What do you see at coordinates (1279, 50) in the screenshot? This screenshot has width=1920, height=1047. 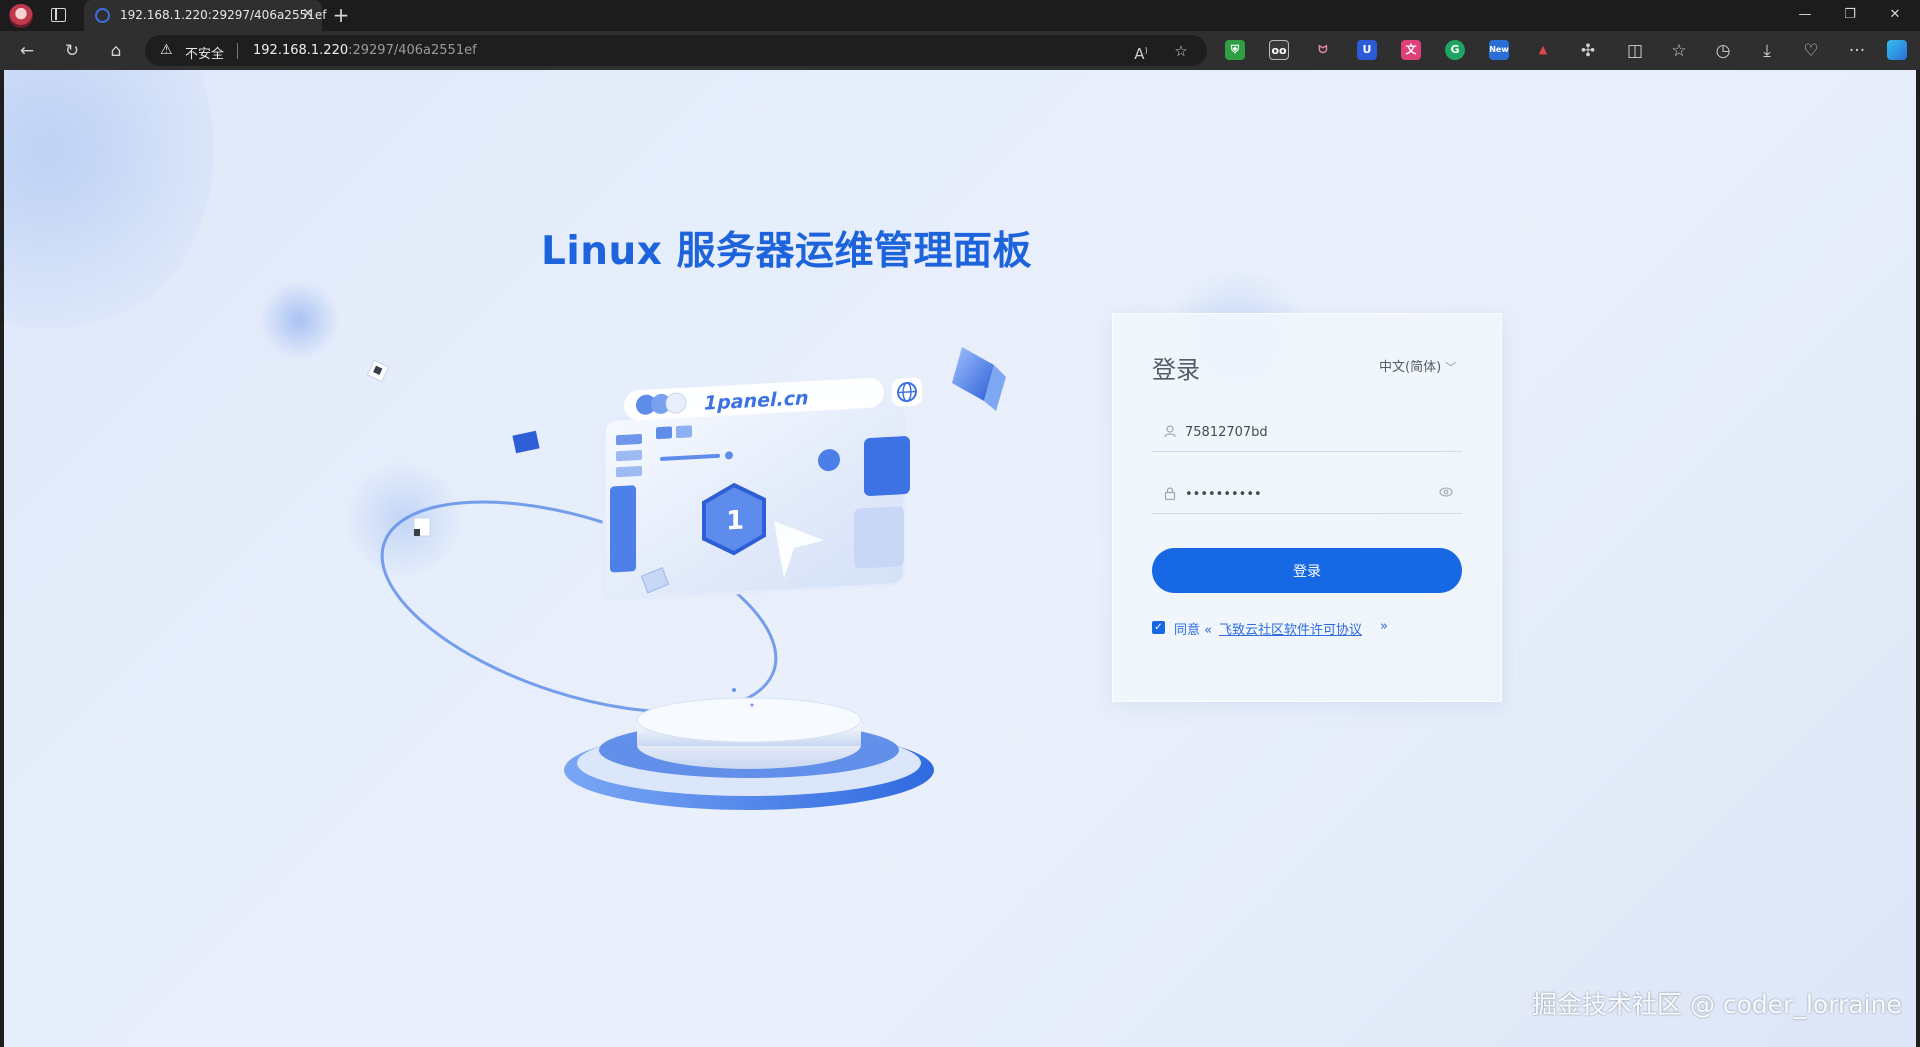 I see `glasses-extension-icon: oo` at bounding box center [1279, 50].